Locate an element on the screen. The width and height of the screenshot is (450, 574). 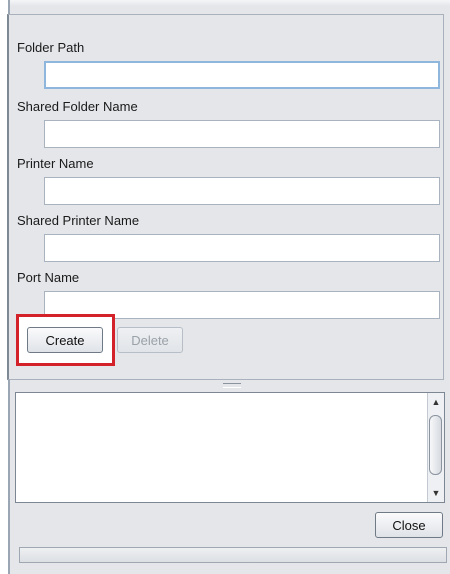
scroll-down-arrow-icon: ▼ is located at coordinates (436, 493).